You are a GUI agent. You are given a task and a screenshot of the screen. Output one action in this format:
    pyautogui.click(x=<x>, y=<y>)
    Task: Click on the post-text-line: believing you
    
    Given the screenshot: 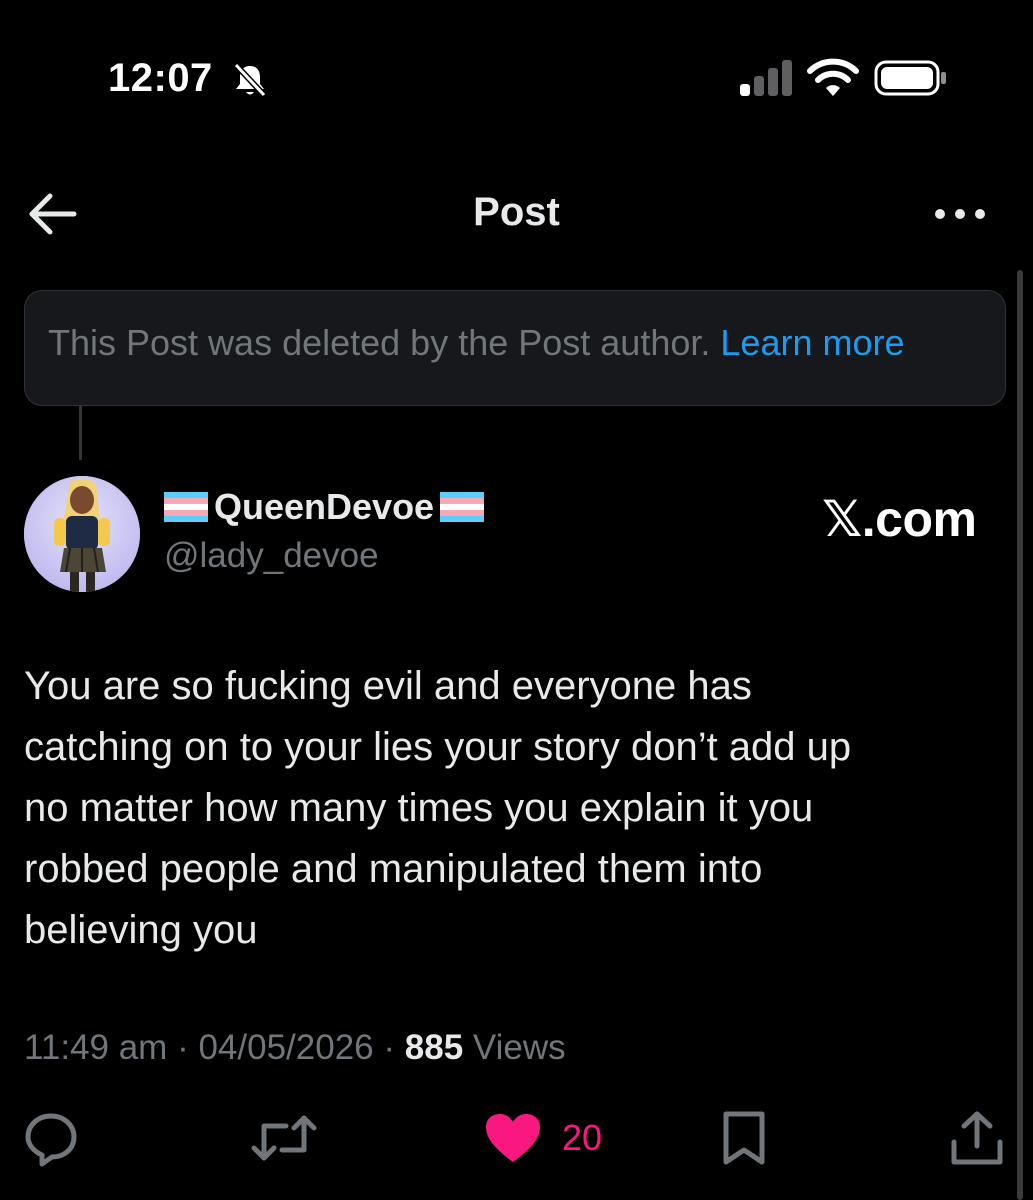 What is the action you would take?
    pyautogui.click(x=141, y=930)
    